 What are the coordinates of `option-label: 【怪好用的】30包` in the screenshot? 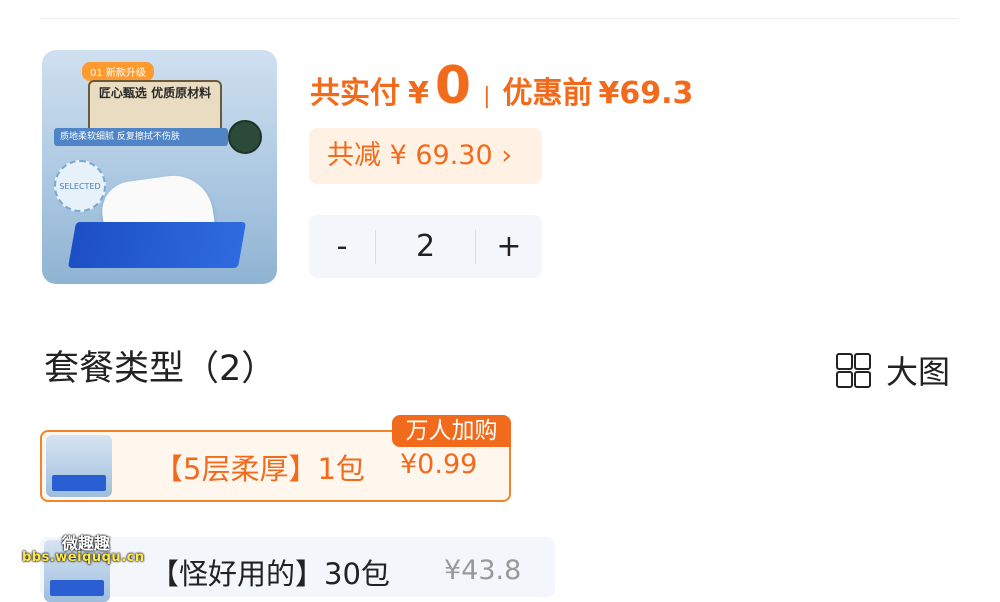 It's located at (270, 574).